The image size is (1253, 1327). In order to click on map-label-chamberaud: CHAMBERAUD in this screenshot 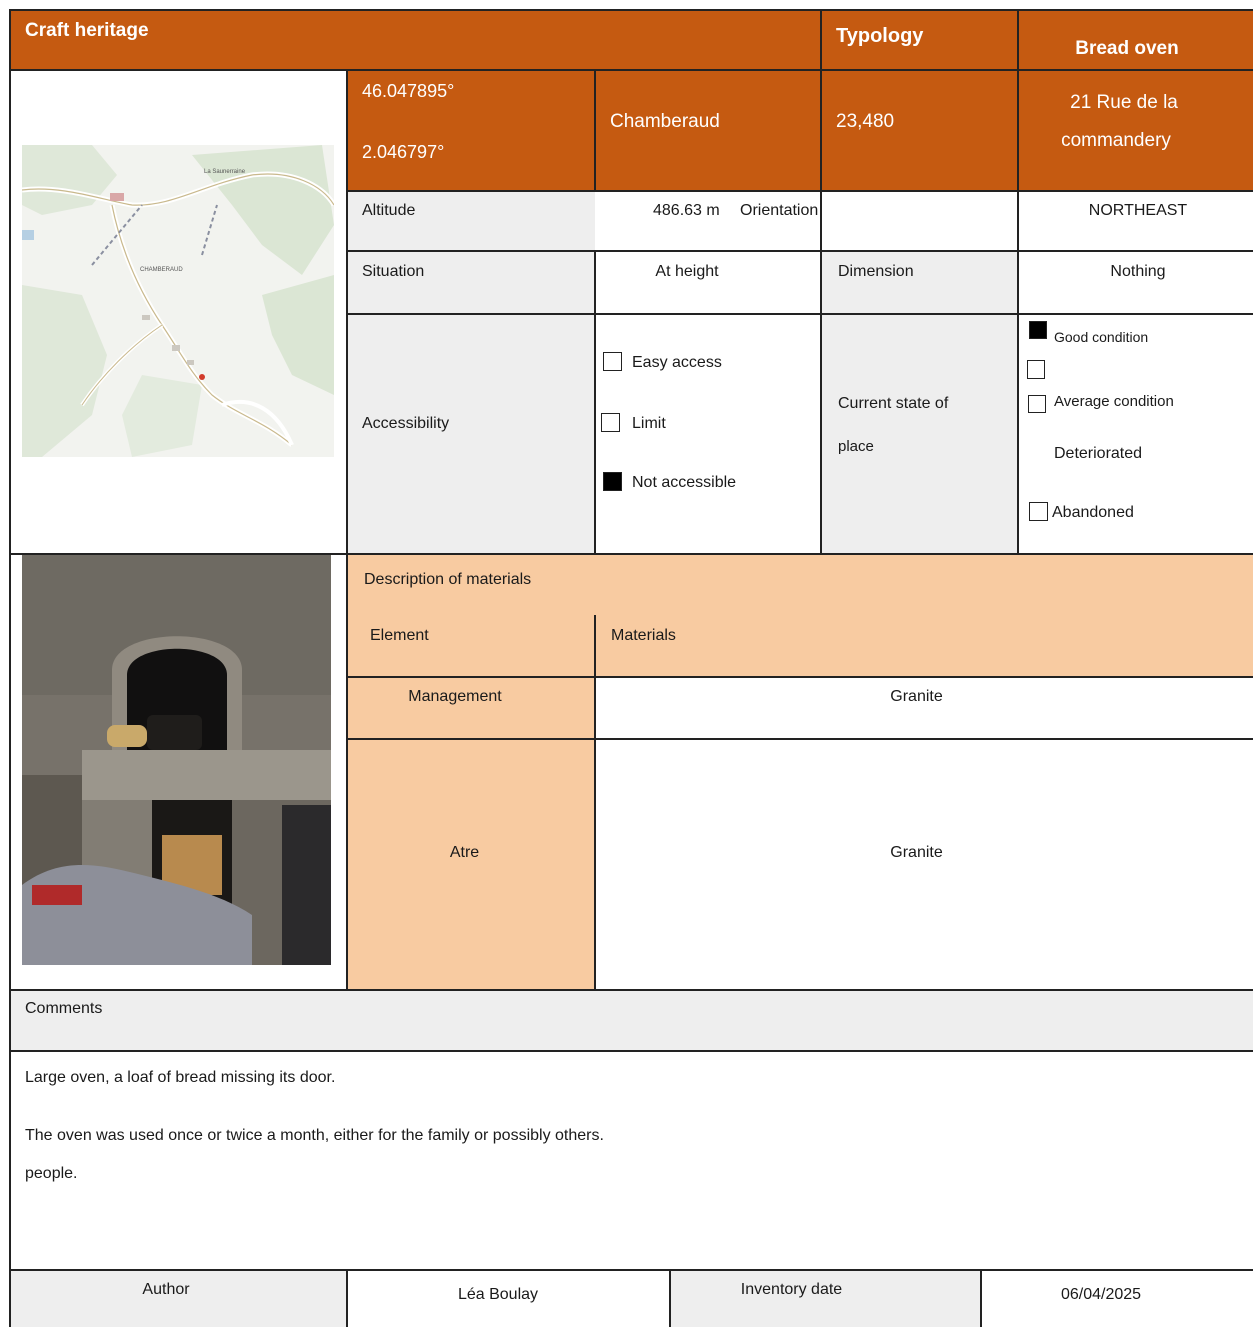, I will do `click(161, 270)`.